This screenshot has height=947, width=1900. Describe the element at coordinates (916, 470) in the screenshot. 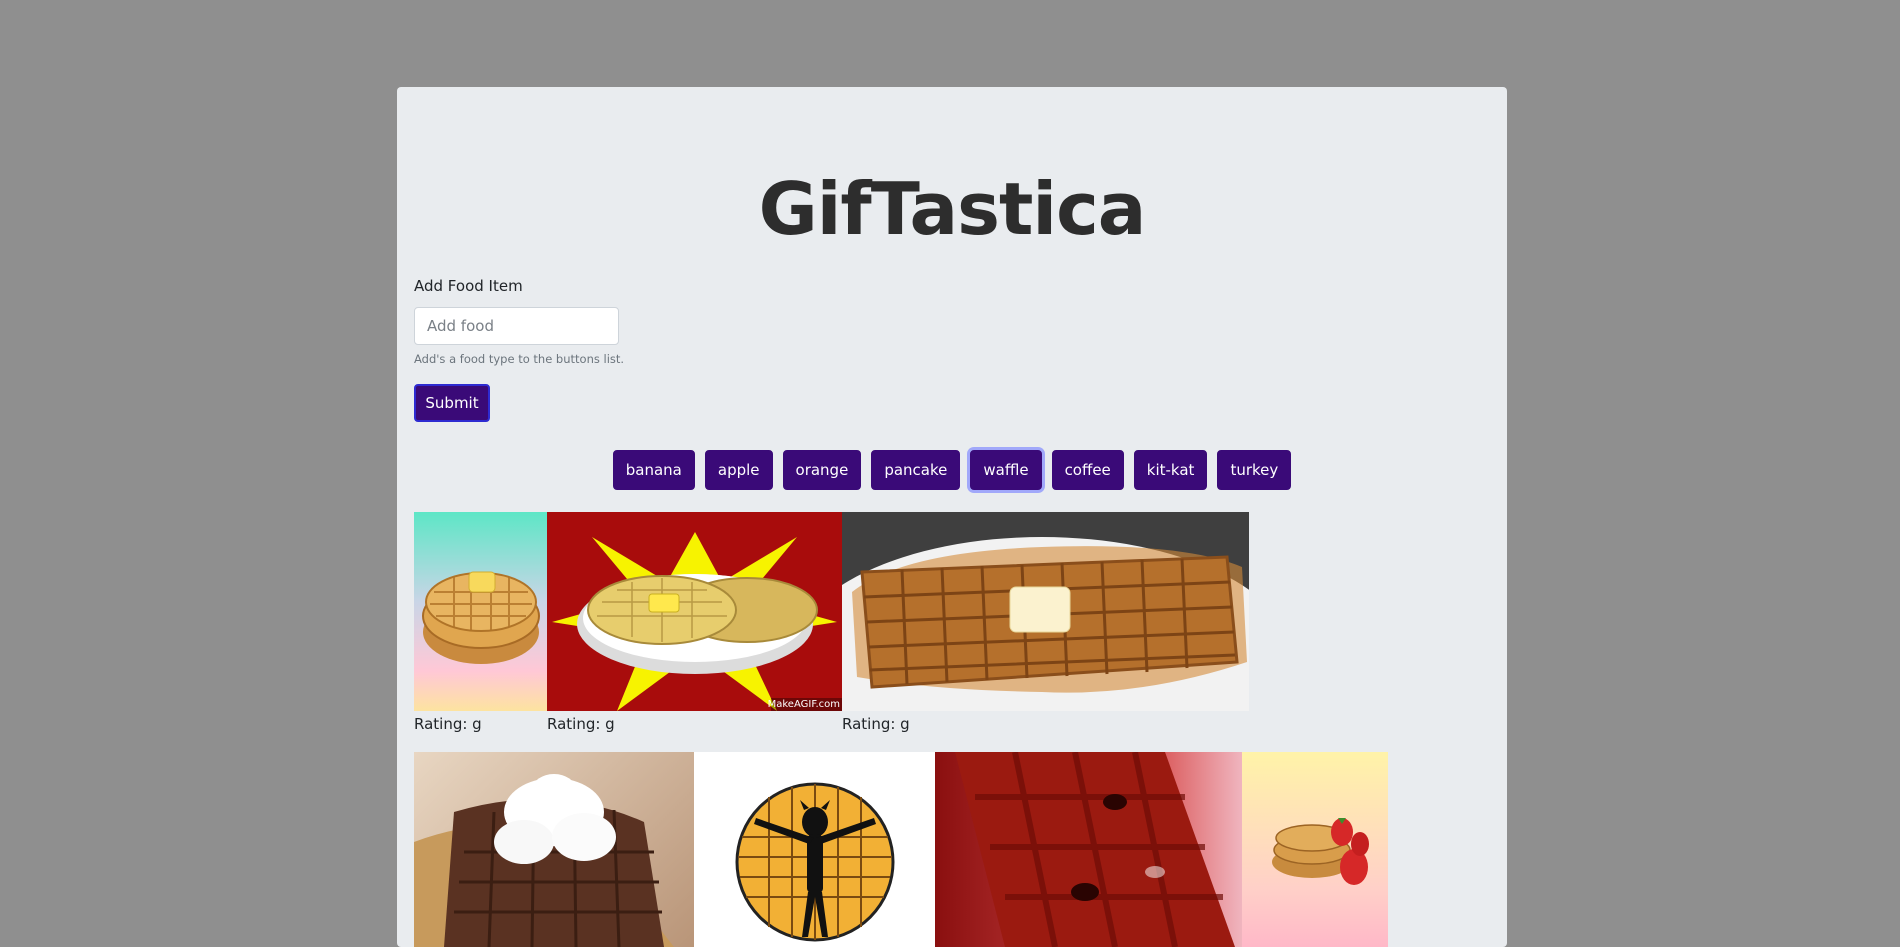

I see `food-button-pancake: pancake` at that location.